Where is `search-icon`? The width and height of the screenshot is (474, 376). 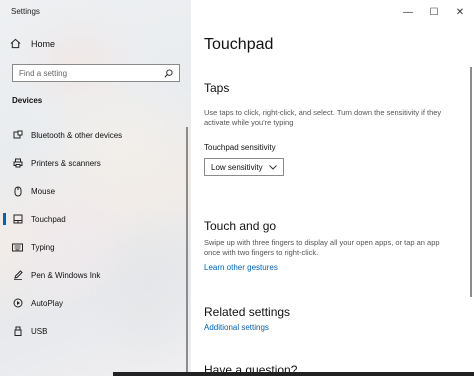 search-icon is located at coordinates (168, 73).